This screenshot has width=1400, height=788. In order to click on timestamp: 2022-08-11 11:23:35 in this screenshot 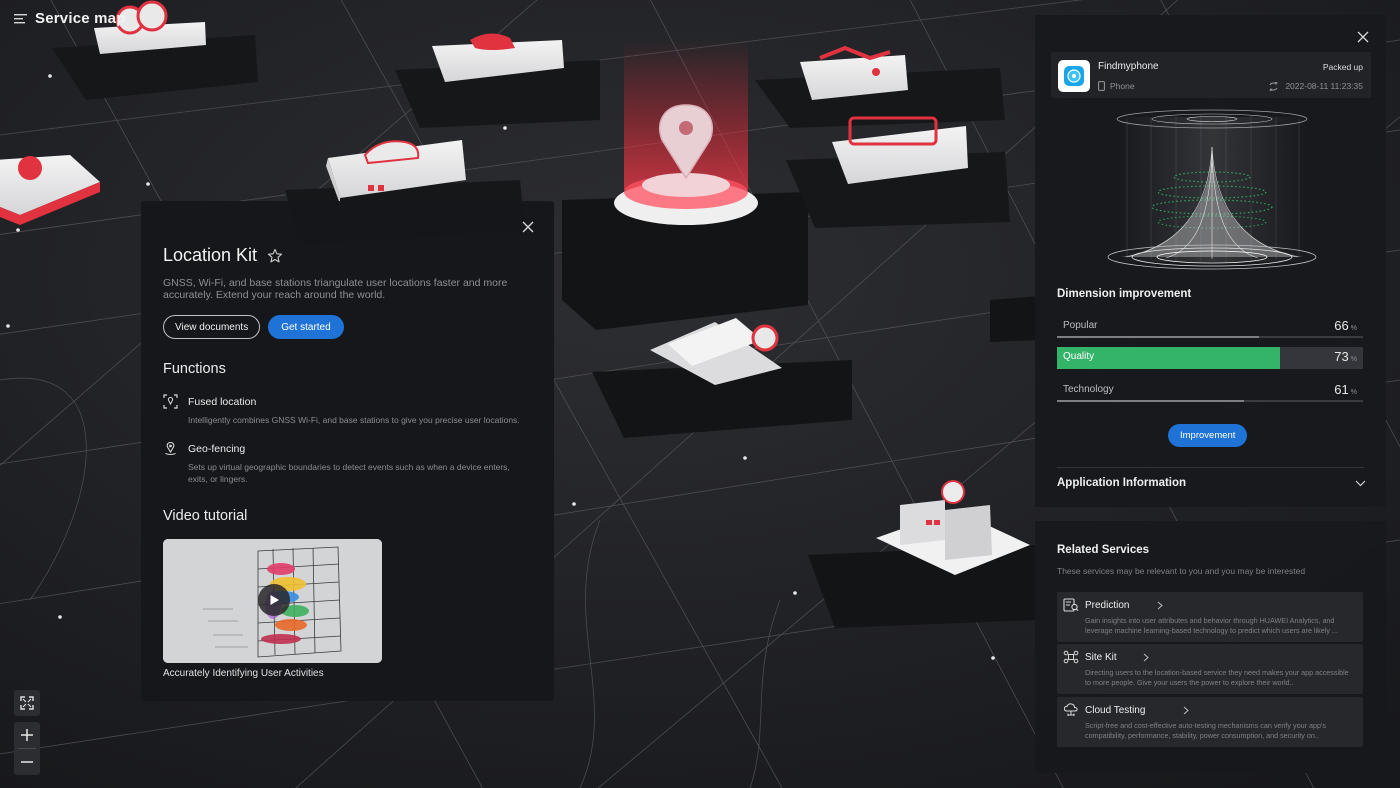, I will do `click(1324, 86)`.